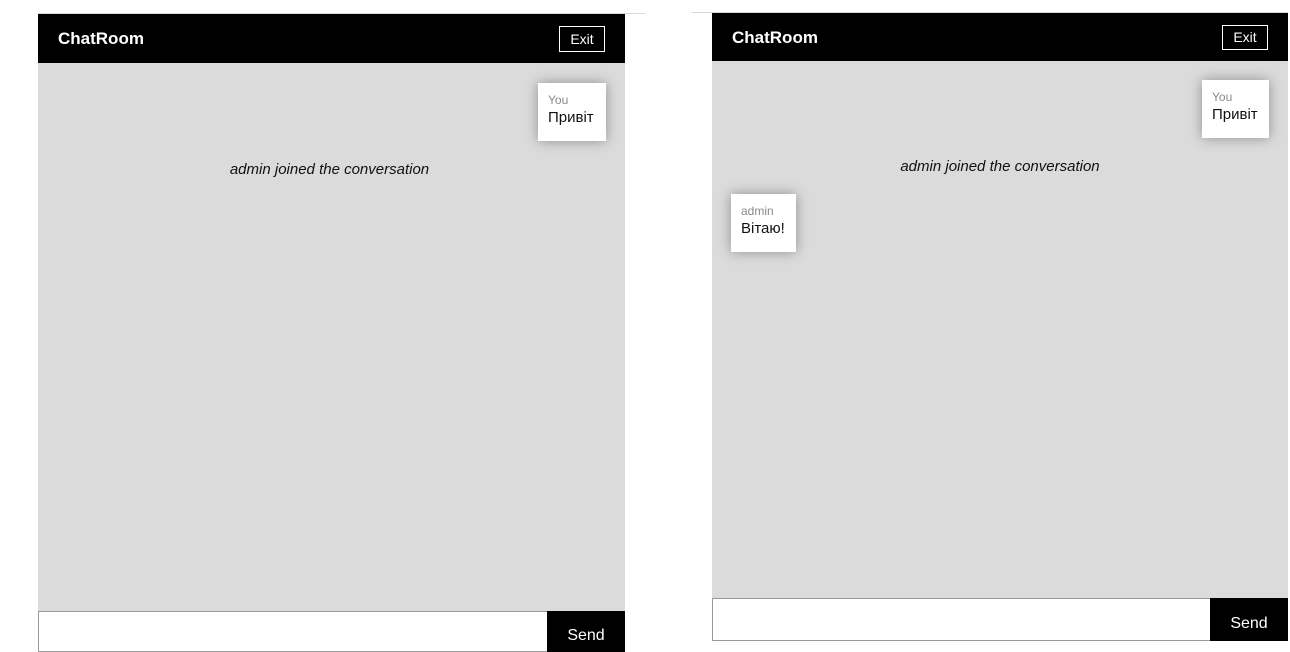  Describe the element at coordinates (757, 211) in the screenshot. I see `message-author: admin` at that location.